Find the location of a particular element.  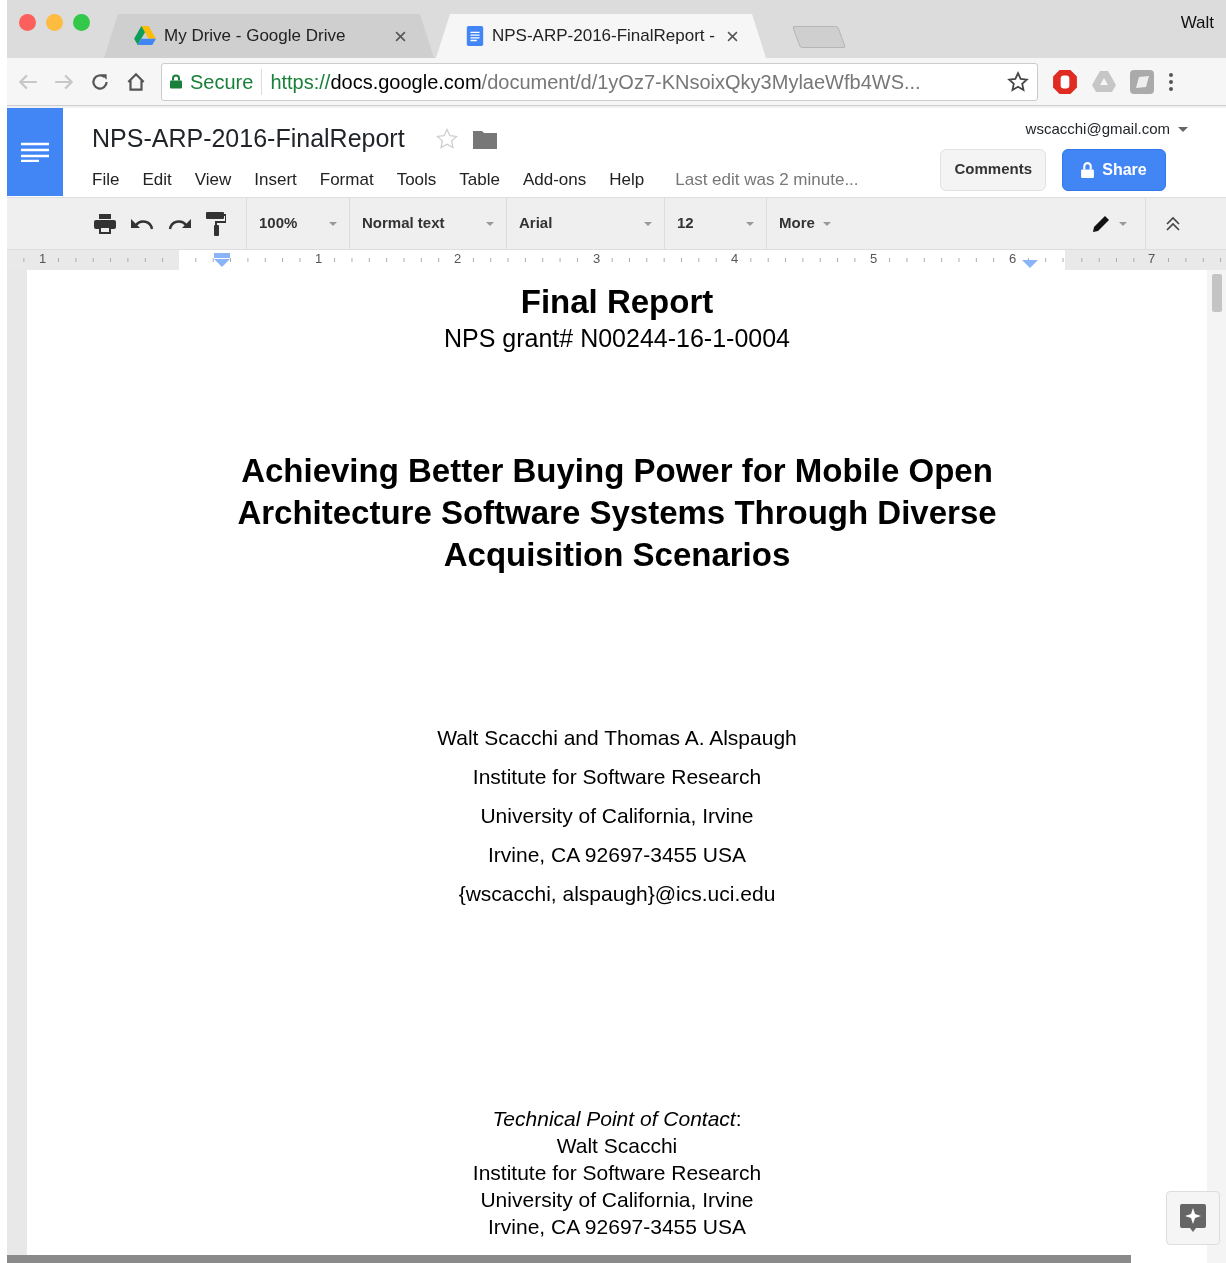

editing-mode-dropdown is located at coordinates (1109, 223).